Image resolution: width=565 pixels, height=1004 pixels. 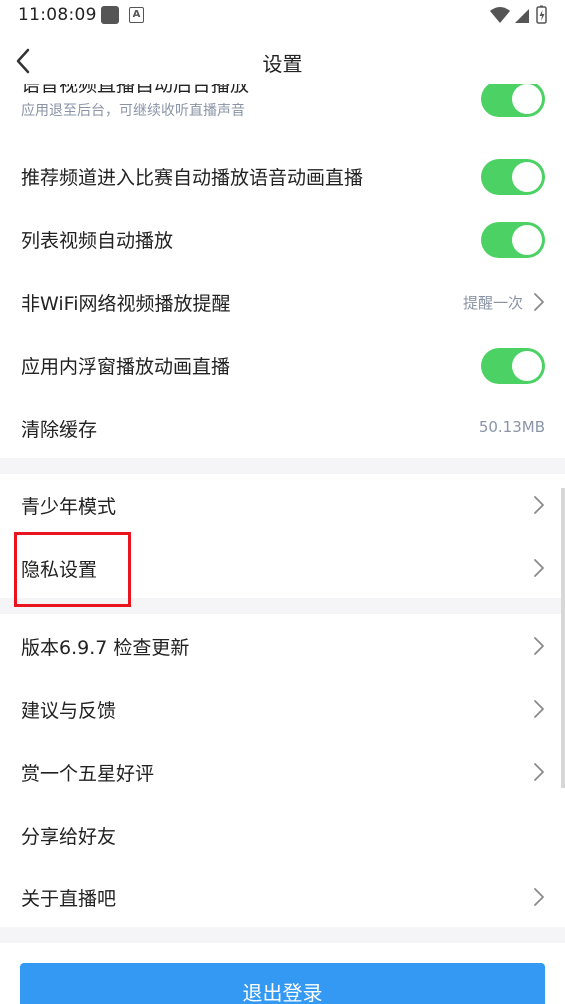 I want to click on setting-row-feedback: 建议与反馈, so click(x=282, y=709).